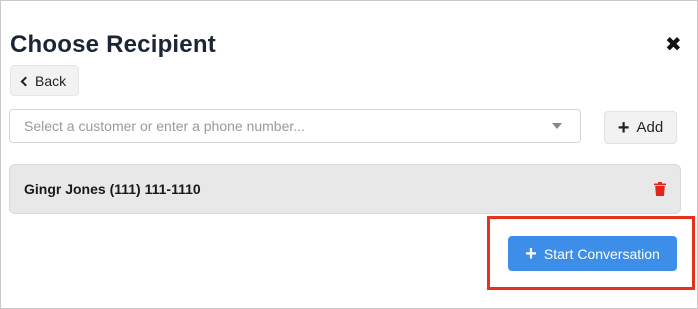 The width and height of the screenshot is (698, 309). I want to click on trash-icon, so click(660, 189).